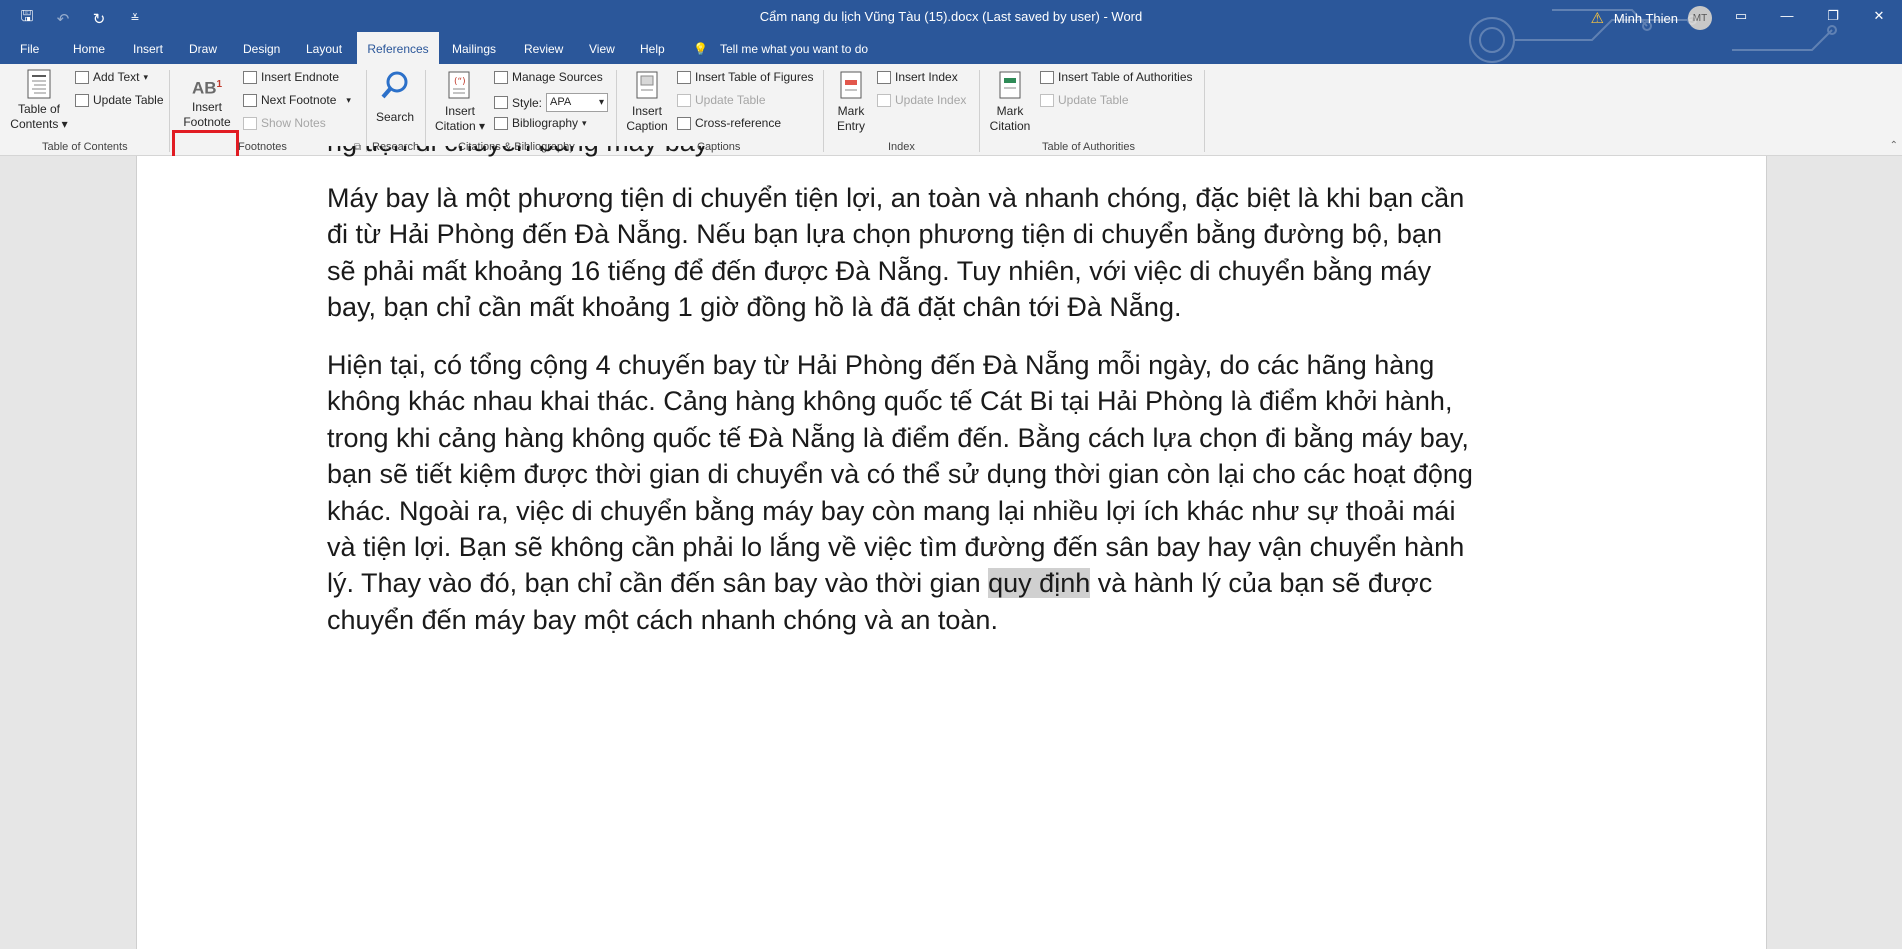 This screenshot has height=949, width=1902. I want to click on table-of-figures-icon, so click(684, 77).